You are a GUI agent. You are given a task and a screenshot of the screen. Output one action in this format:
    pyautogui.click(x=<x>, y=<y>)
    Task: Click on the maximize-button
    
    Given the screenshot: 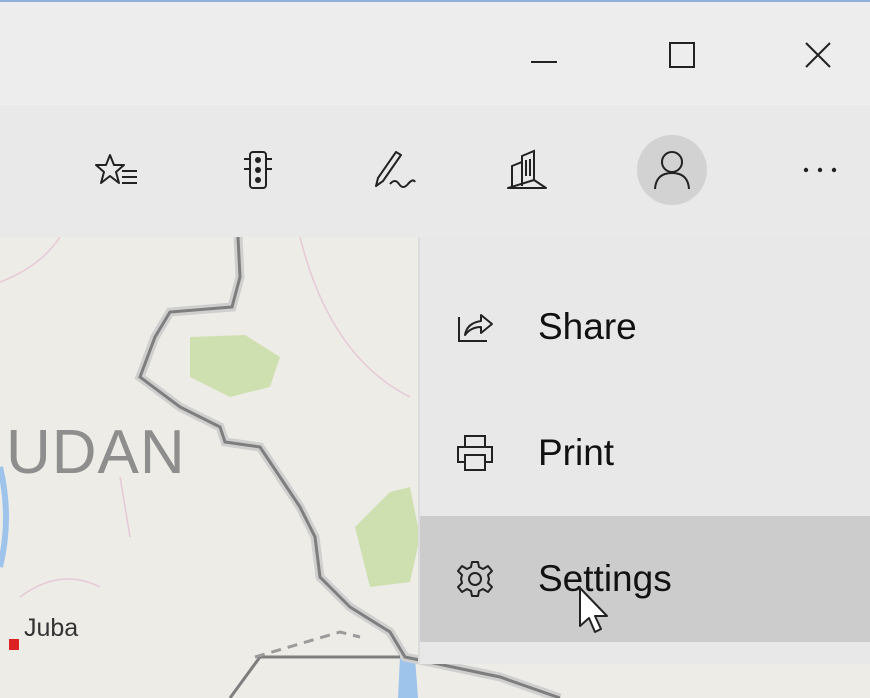 What is the action you would take?
    pyautogui.click(x=682, y=55)
    